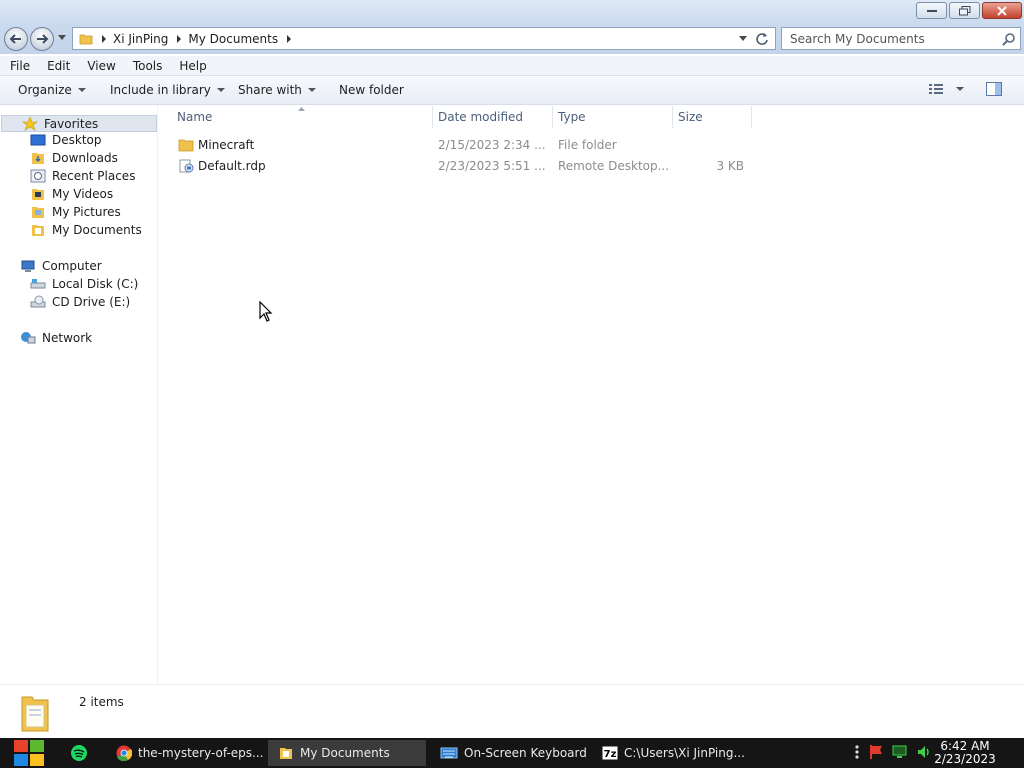 The height and width of the screenshot is (768, 1024). What do you see at coordinates (95, 284) in the screenshot?
I see `nav-local-disk-label: Local Disk (C:)` at bounding box center [95, 284].